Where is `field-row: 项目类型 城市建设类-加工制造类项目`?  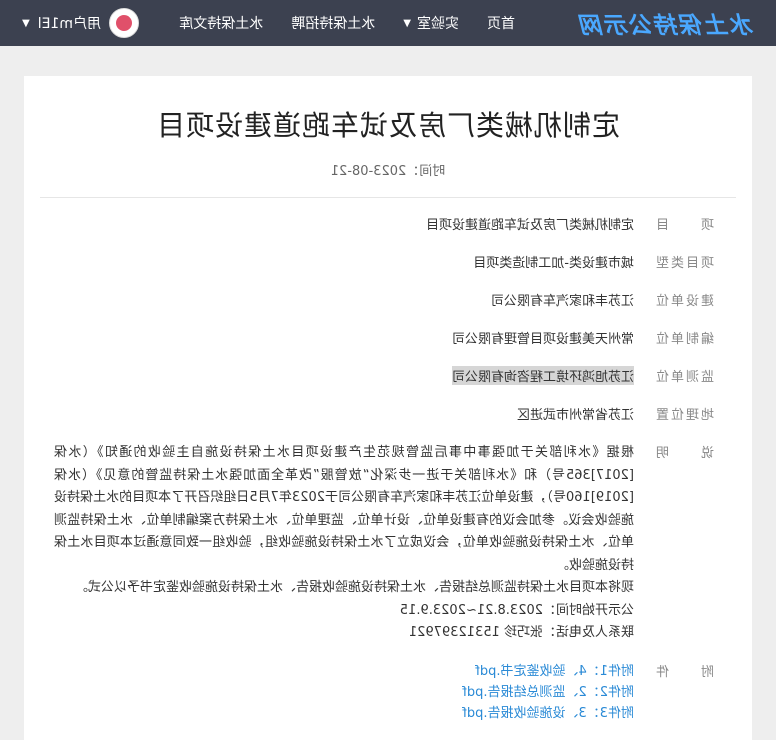
field-row: 项目类型 城市建设类-加工制造类项目 is located at coordinates (384, 271).